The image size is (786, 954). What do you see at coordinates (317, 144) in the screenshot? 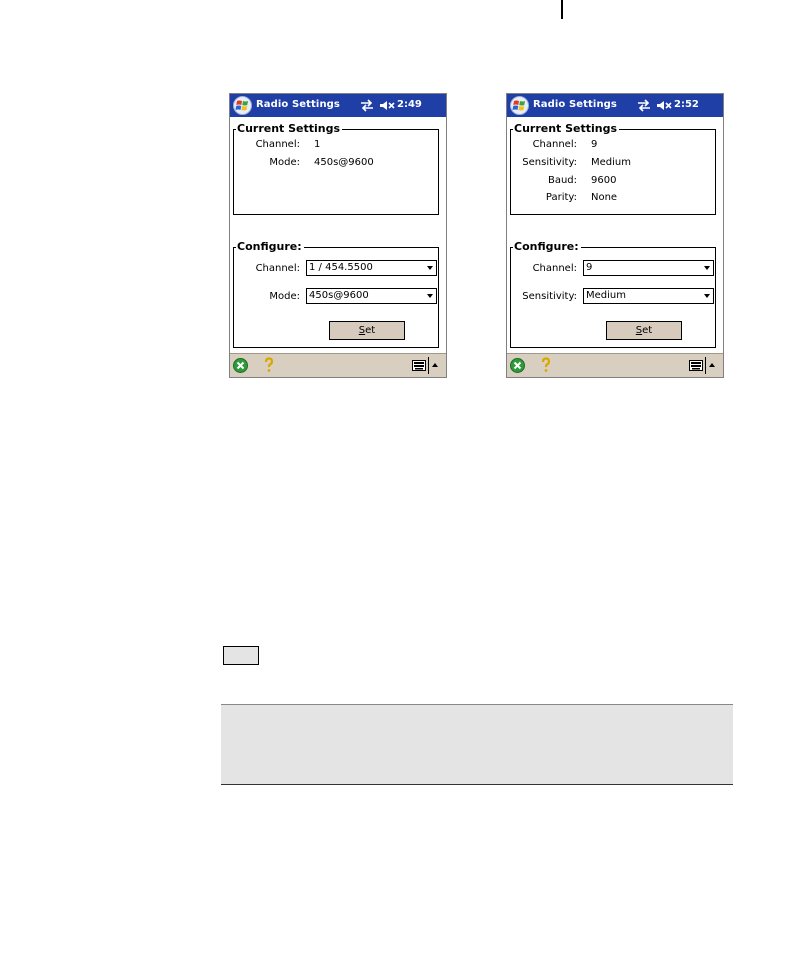
I see `setting-value: 1` at bounding box center [317, 144].